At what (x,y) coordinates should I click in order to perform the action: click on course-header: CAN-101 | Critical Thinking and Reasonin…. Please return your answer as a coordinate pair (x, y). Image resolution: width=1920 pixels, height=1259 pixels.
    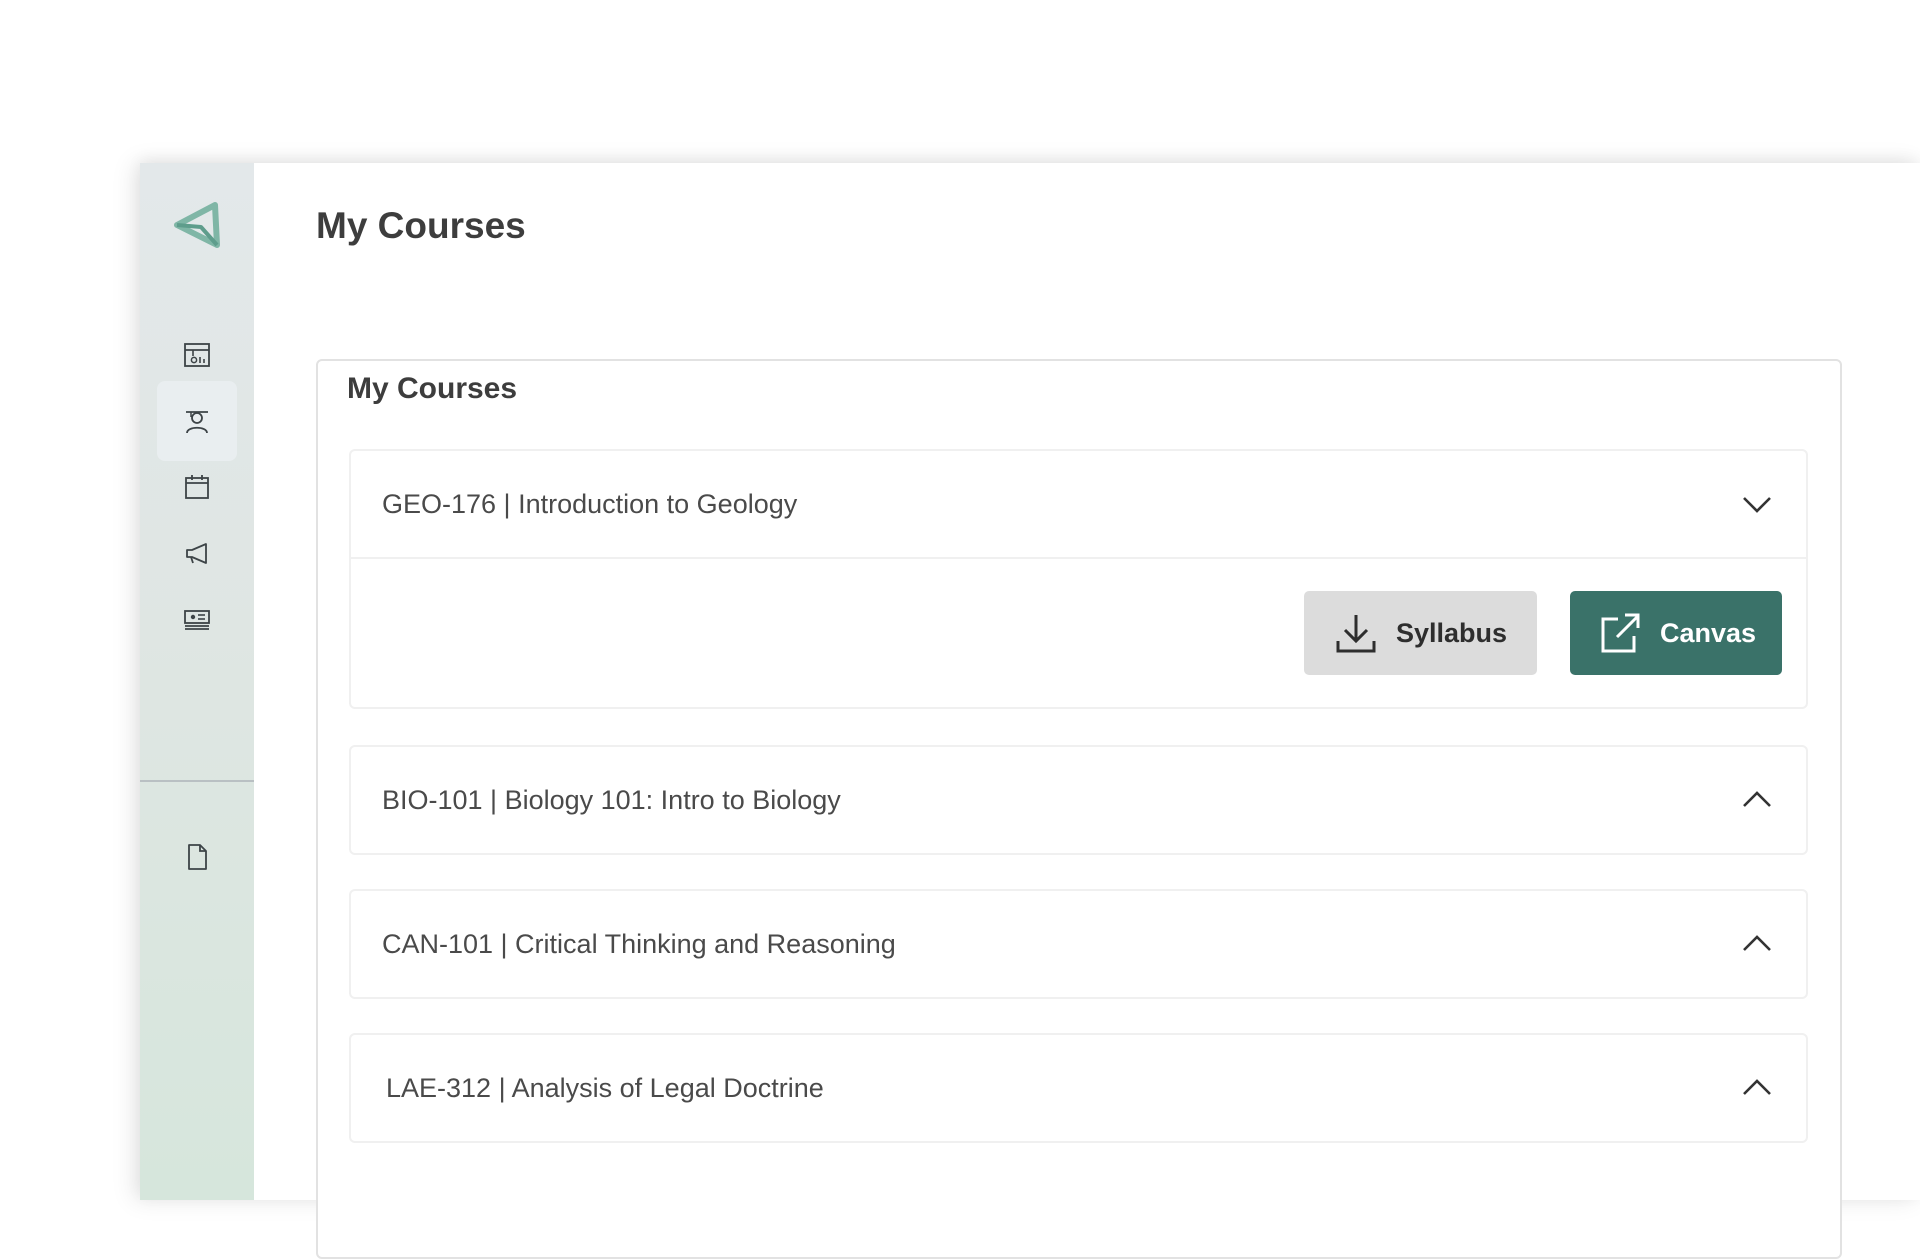
    Looking at the image, I should click on (1078, 944).